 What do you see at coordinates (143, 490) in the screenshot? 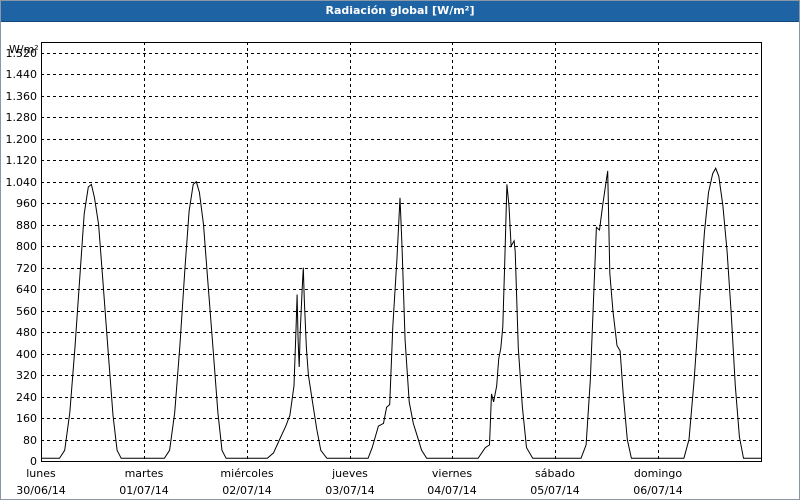
I see `x-tick-date-label: 01/07/14` at bounding box center [143, 490].